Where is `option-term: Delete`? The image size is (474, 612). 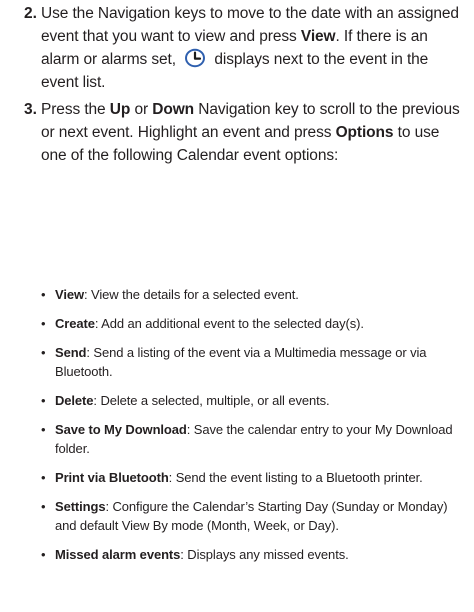
option-term: Delete is located at coordinates (74, 400).